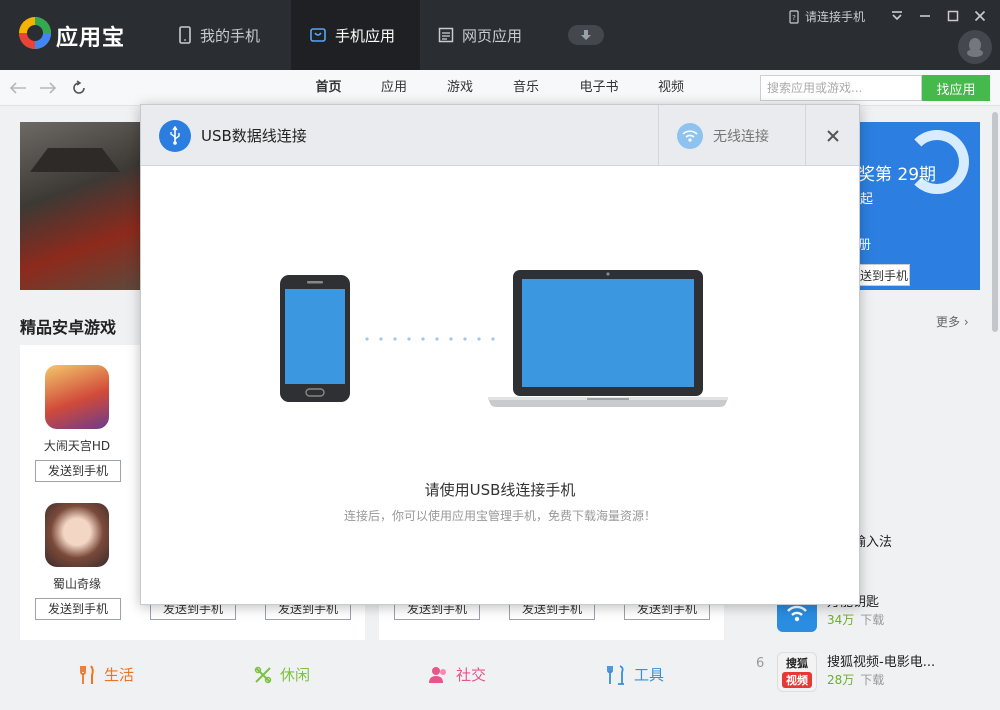 This screenshot has width=1000, height=710. I want to click on section-title: 精品安卓游戏, so click(68, 327).